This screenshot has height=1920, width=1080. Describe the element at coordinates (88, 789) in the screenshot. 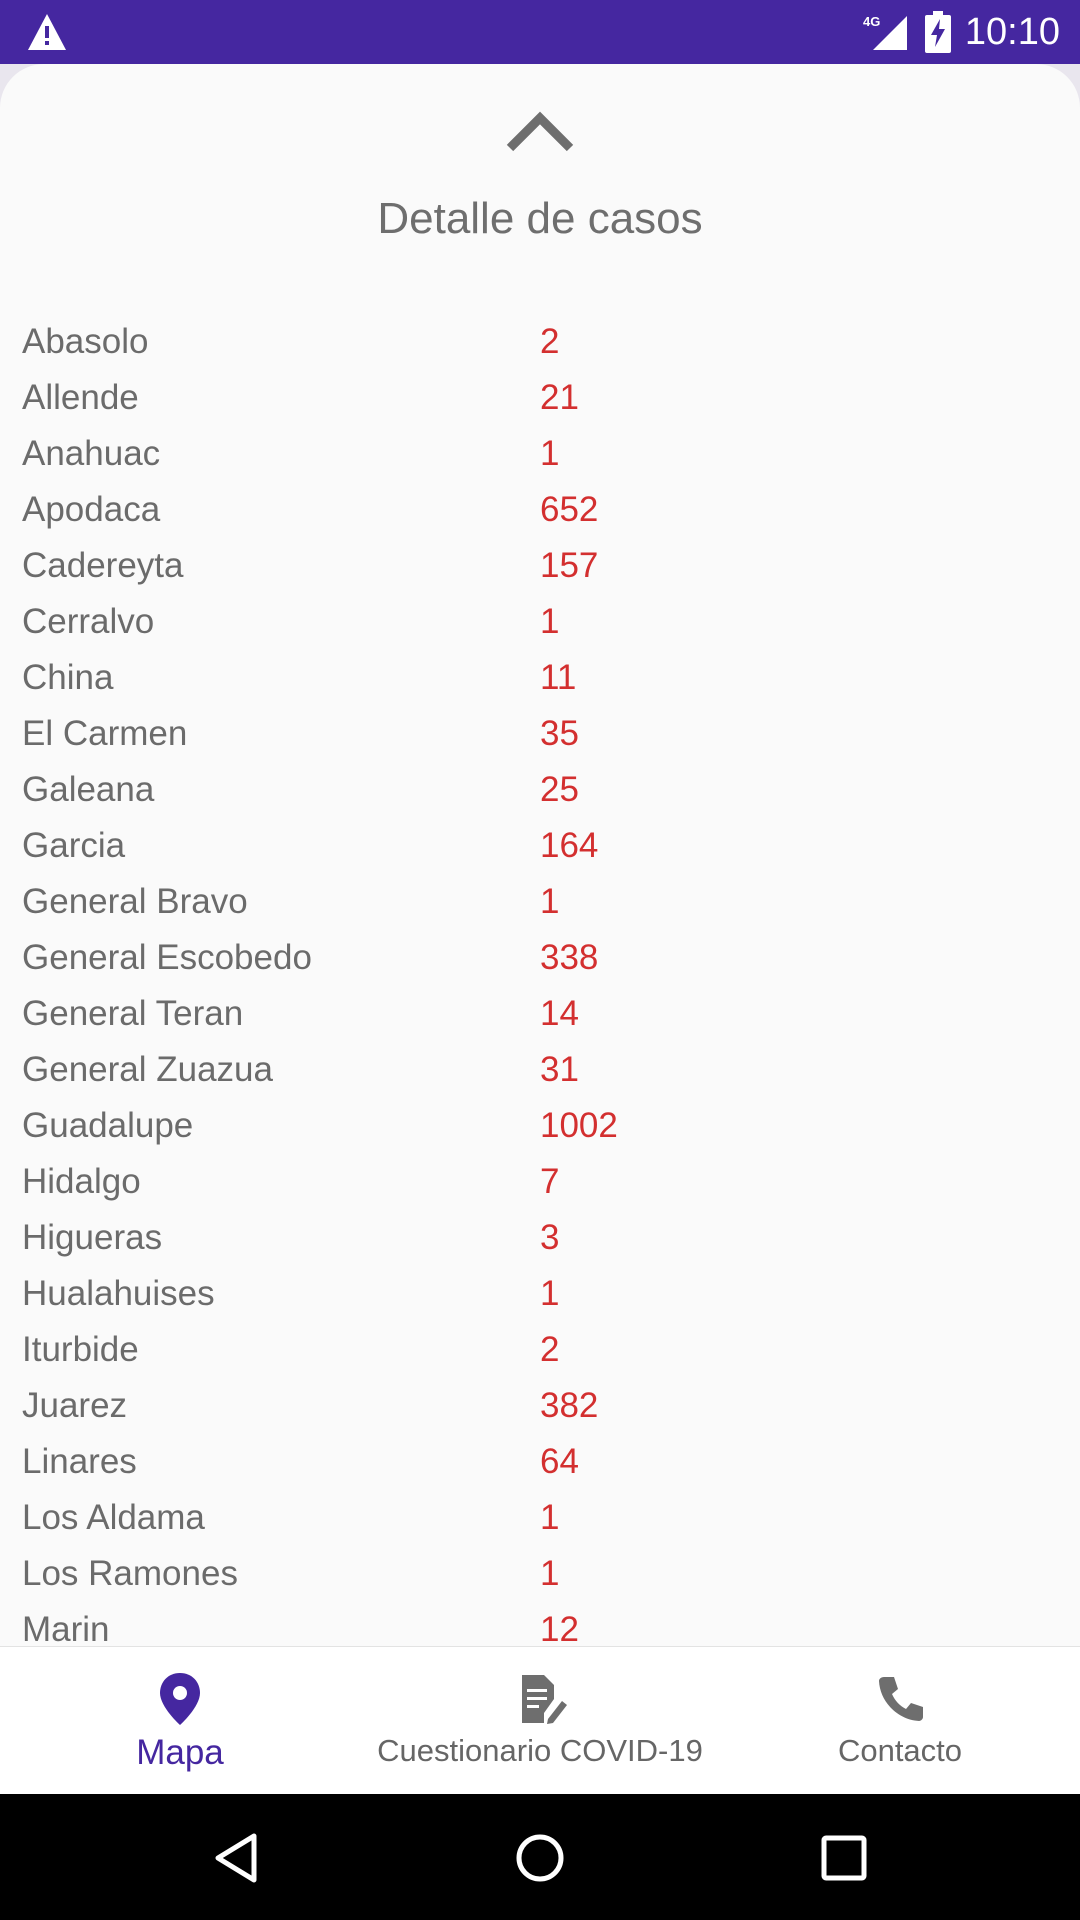

I see `municipality-name: Galeana` at that location.